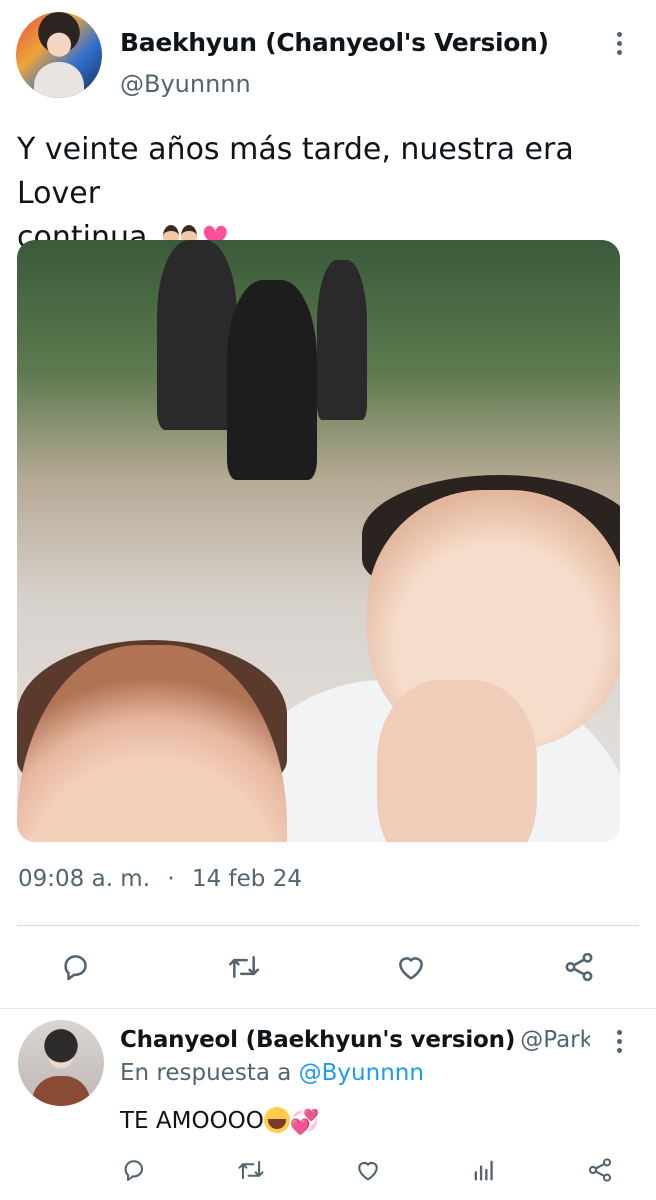 This screenshot has width=656, height=1200. Describe the element at coordinates (244, 967) in the screenshot. I see `retweet-icon` at that location.